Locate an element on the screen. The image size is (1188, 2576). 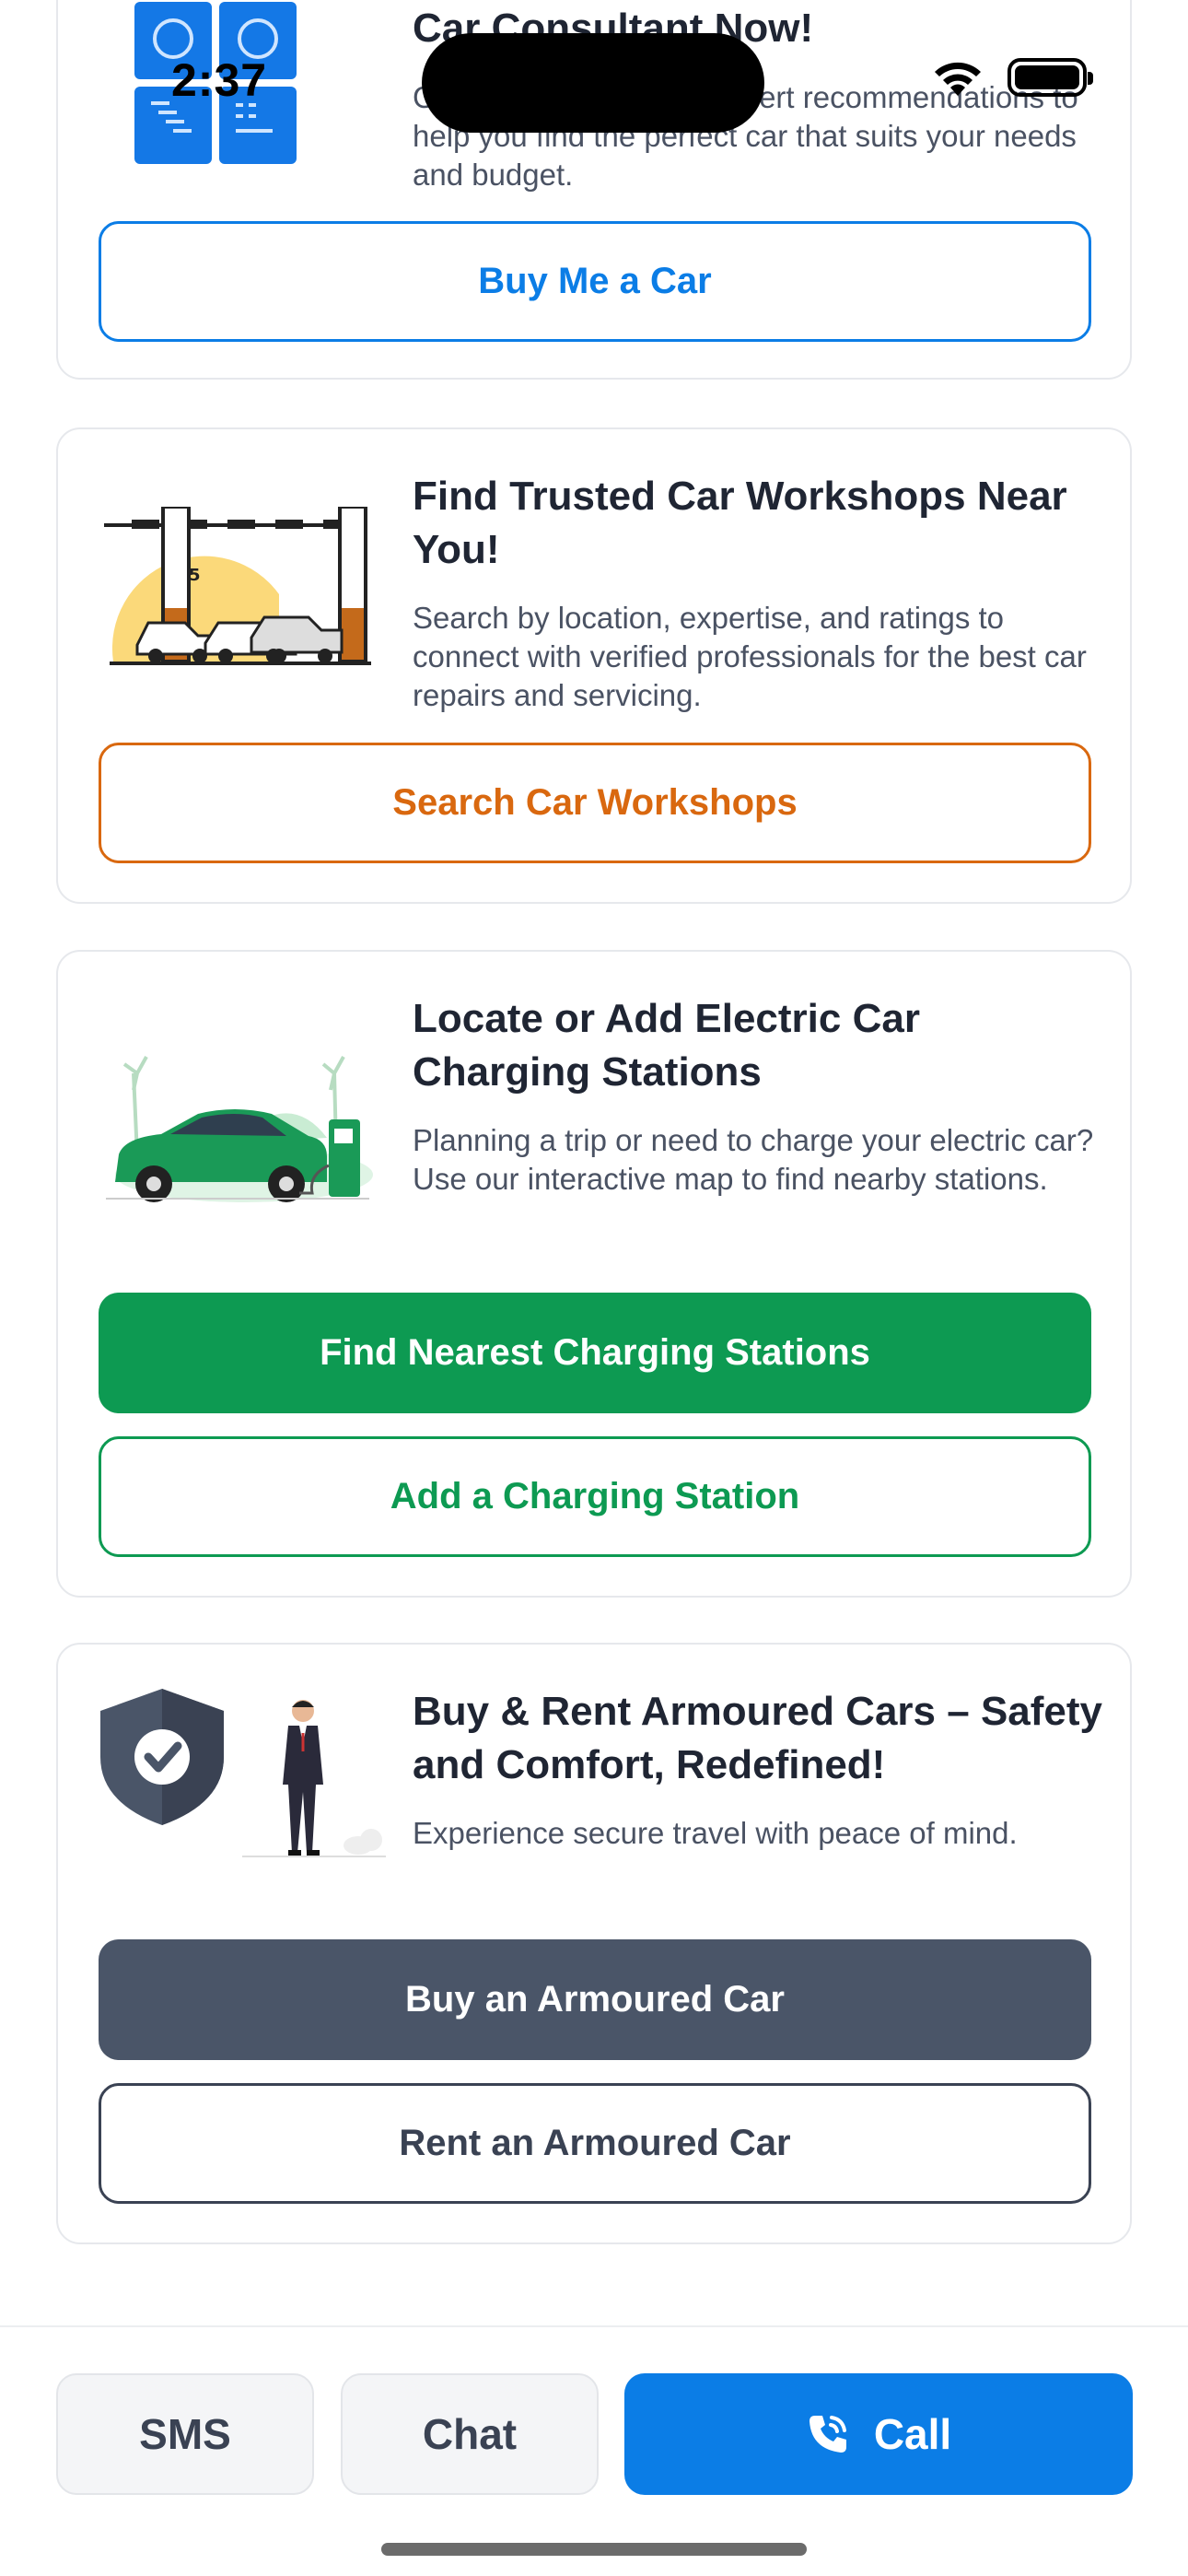
bottom-action-bar: SMS Chat Call is located at coordinates (594, 2450).